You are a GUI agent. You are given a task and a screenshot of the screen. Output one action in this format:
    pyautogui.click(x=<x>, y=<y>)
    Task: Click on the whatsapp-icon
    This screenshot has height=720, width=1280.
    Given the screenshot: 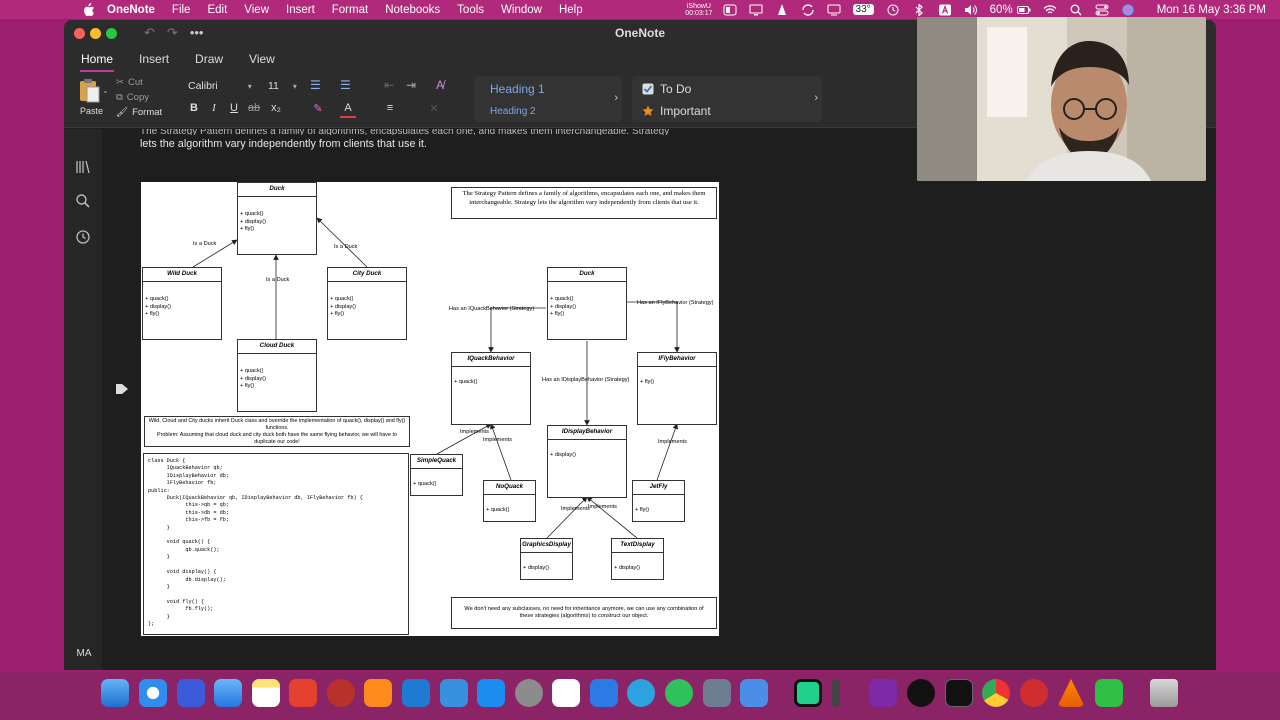 What is the action you would take?
    pyautogui.click(x=679, y=693)
    